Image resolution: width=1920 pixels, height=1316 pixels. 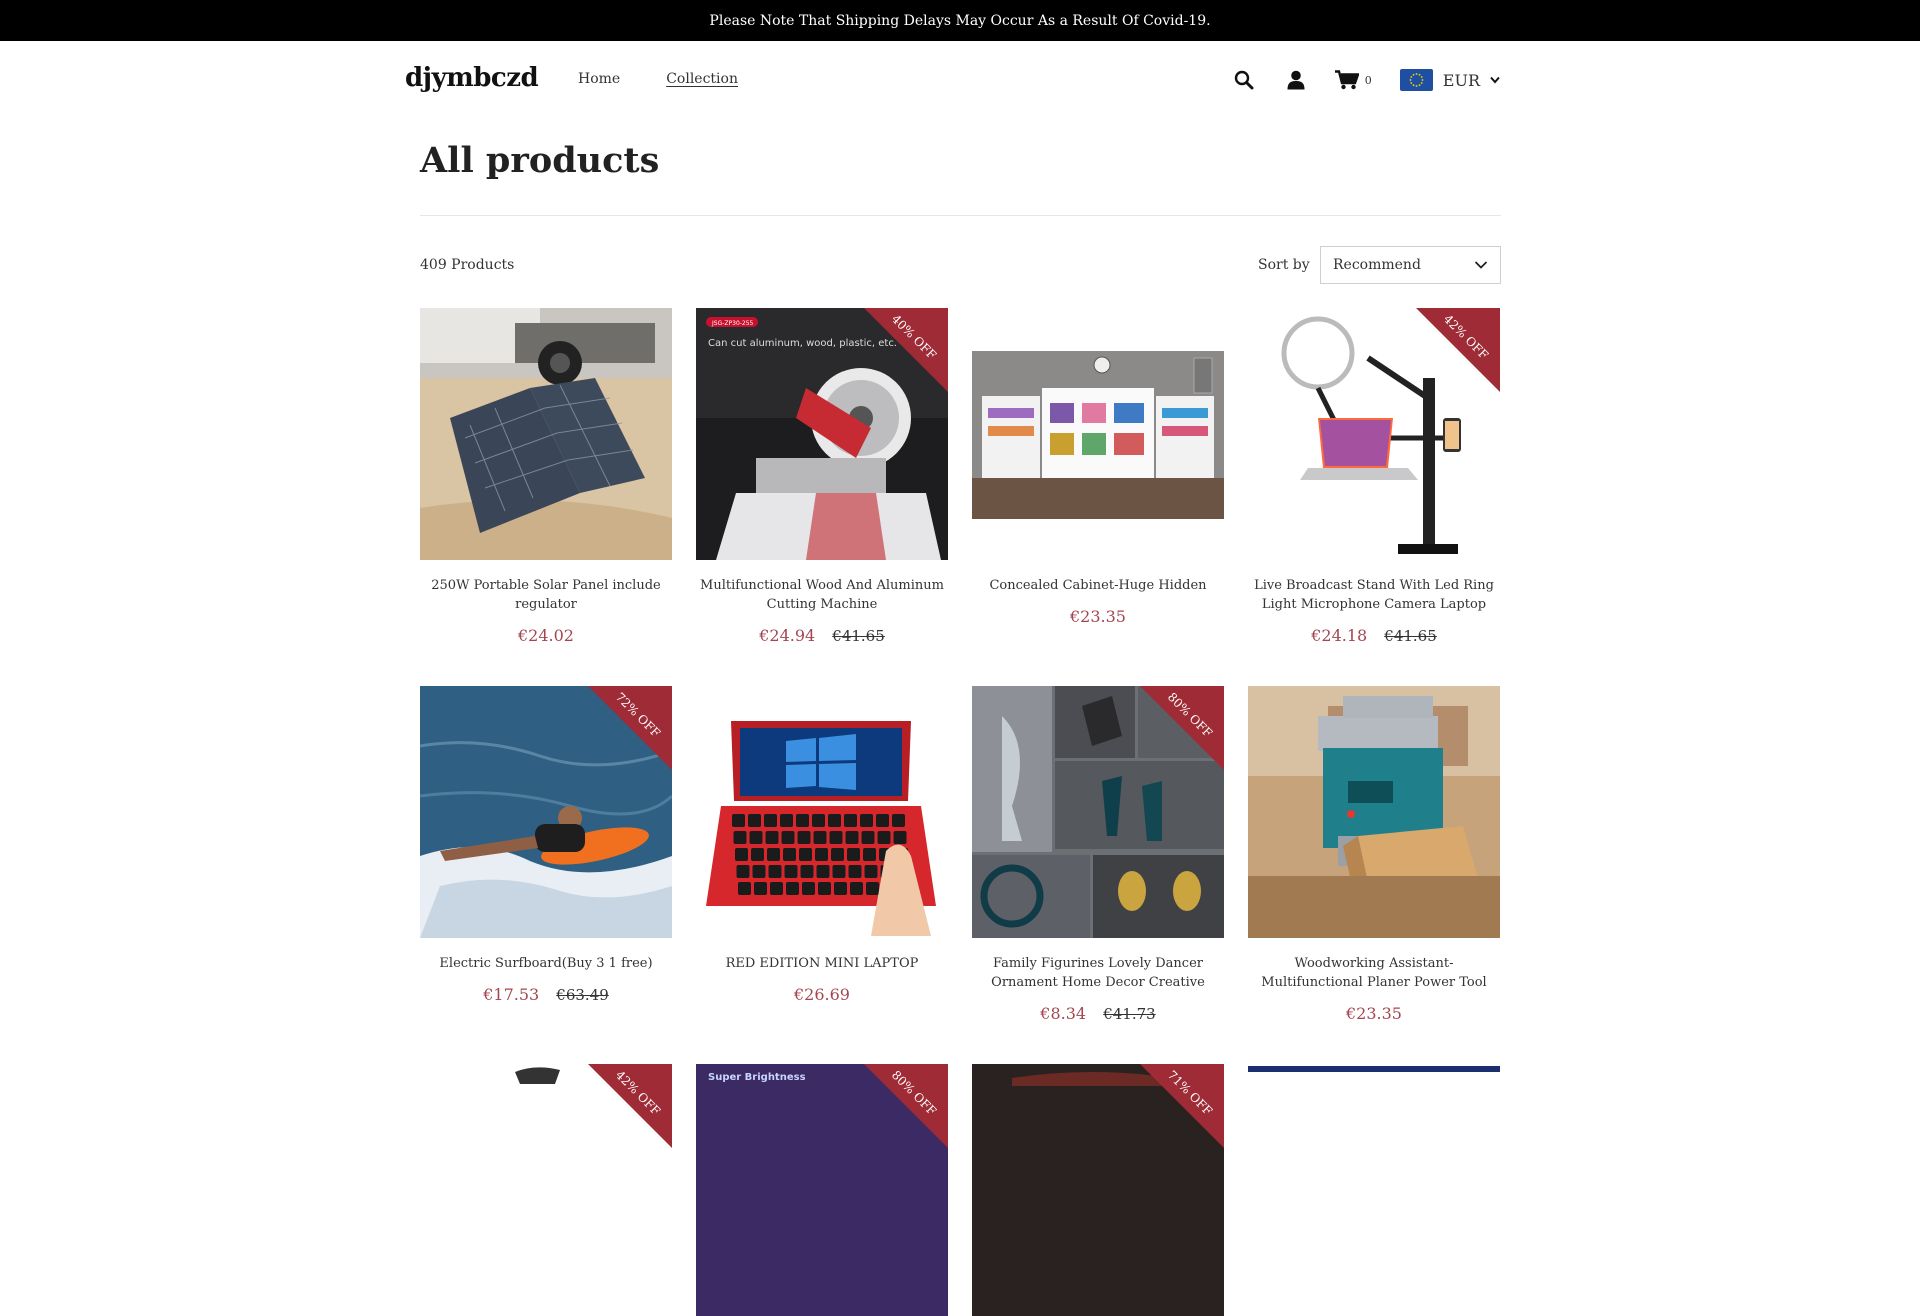 I want to click on sort-select: Recommend, so click(x=1410, y=265).